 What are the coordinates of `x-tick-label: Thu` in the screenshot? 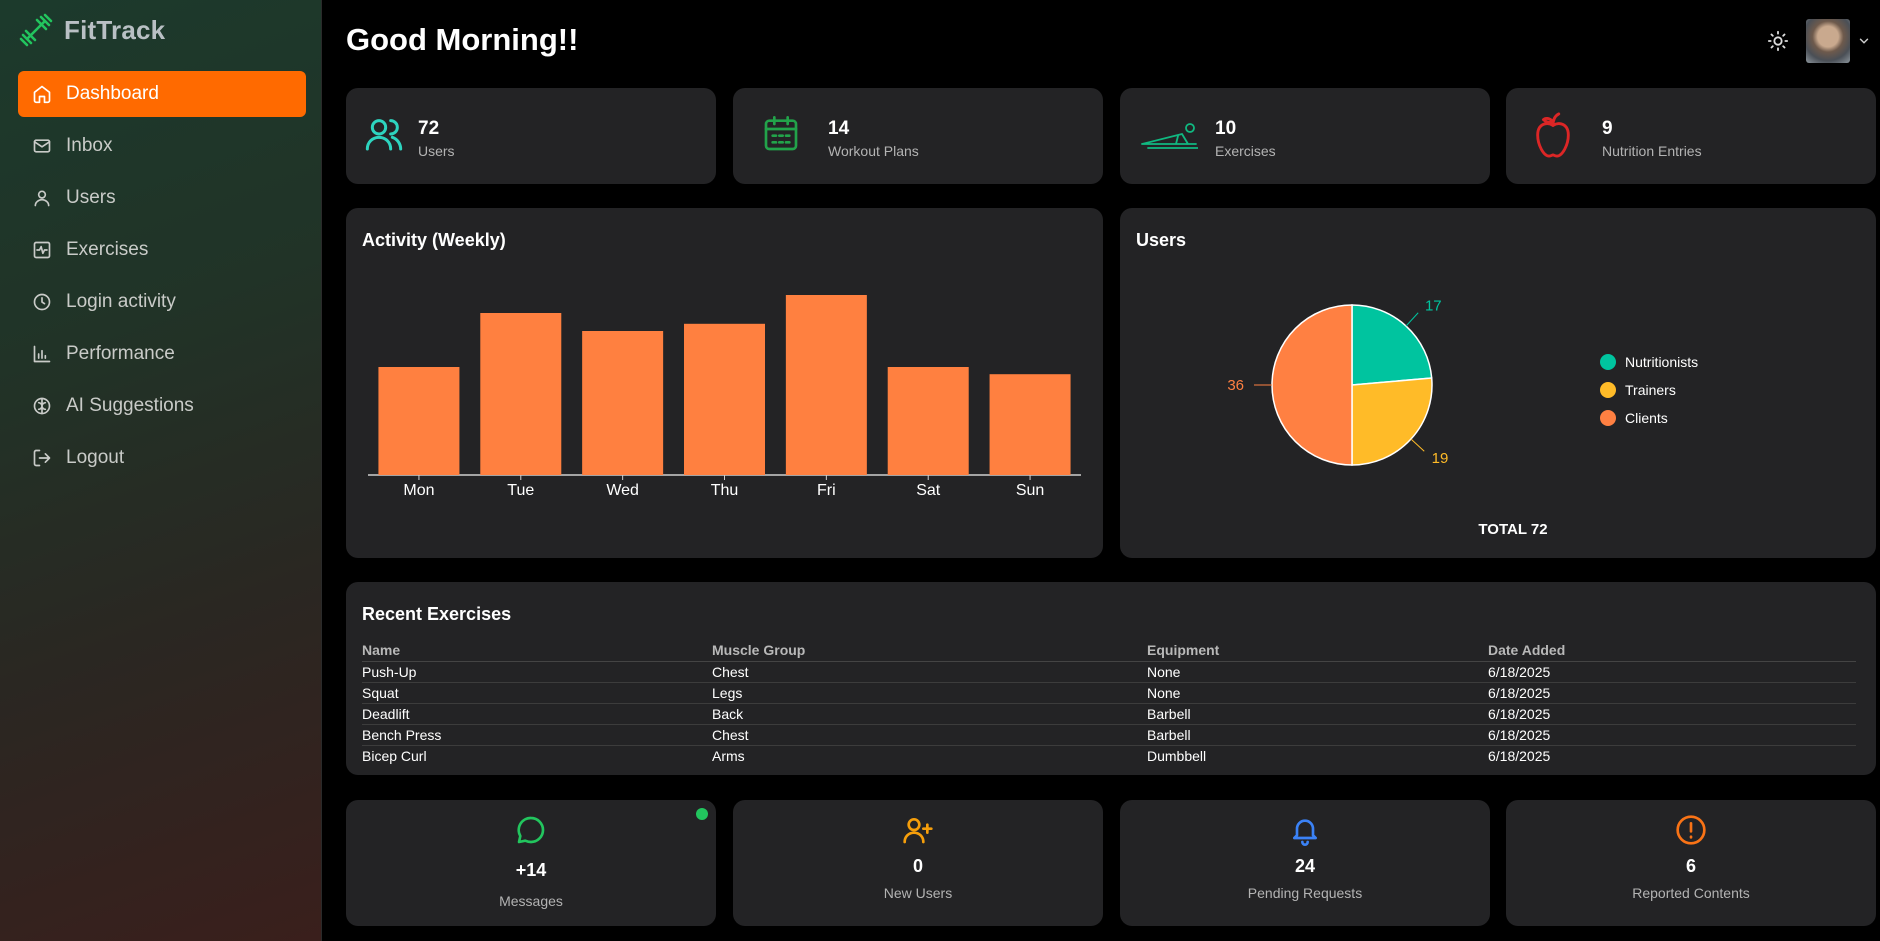 It's located at (725, 490).